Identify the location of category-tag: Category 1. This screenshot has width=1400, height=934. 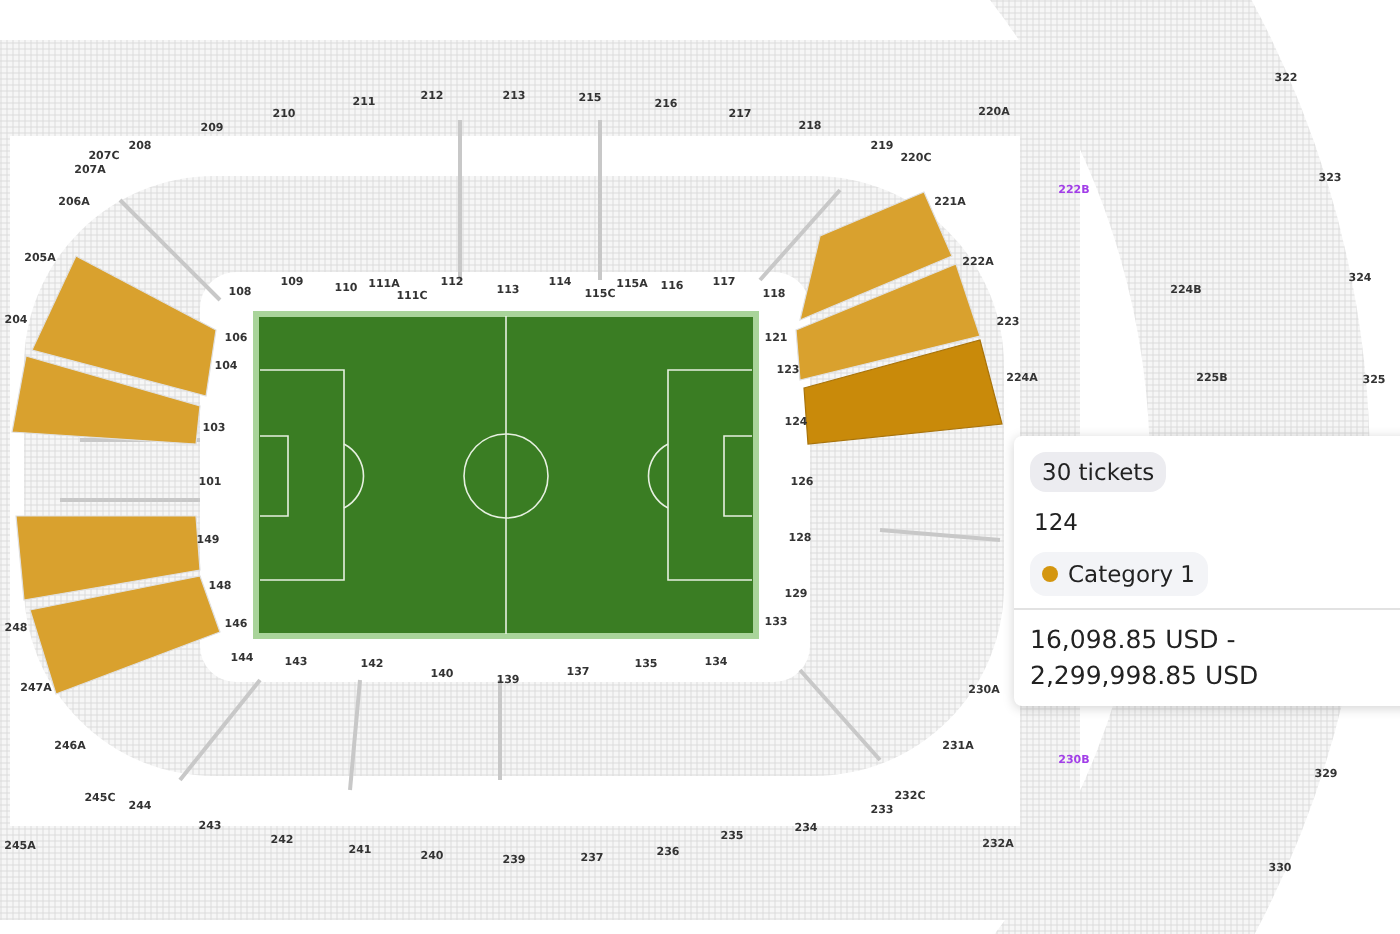
(1119, 574).